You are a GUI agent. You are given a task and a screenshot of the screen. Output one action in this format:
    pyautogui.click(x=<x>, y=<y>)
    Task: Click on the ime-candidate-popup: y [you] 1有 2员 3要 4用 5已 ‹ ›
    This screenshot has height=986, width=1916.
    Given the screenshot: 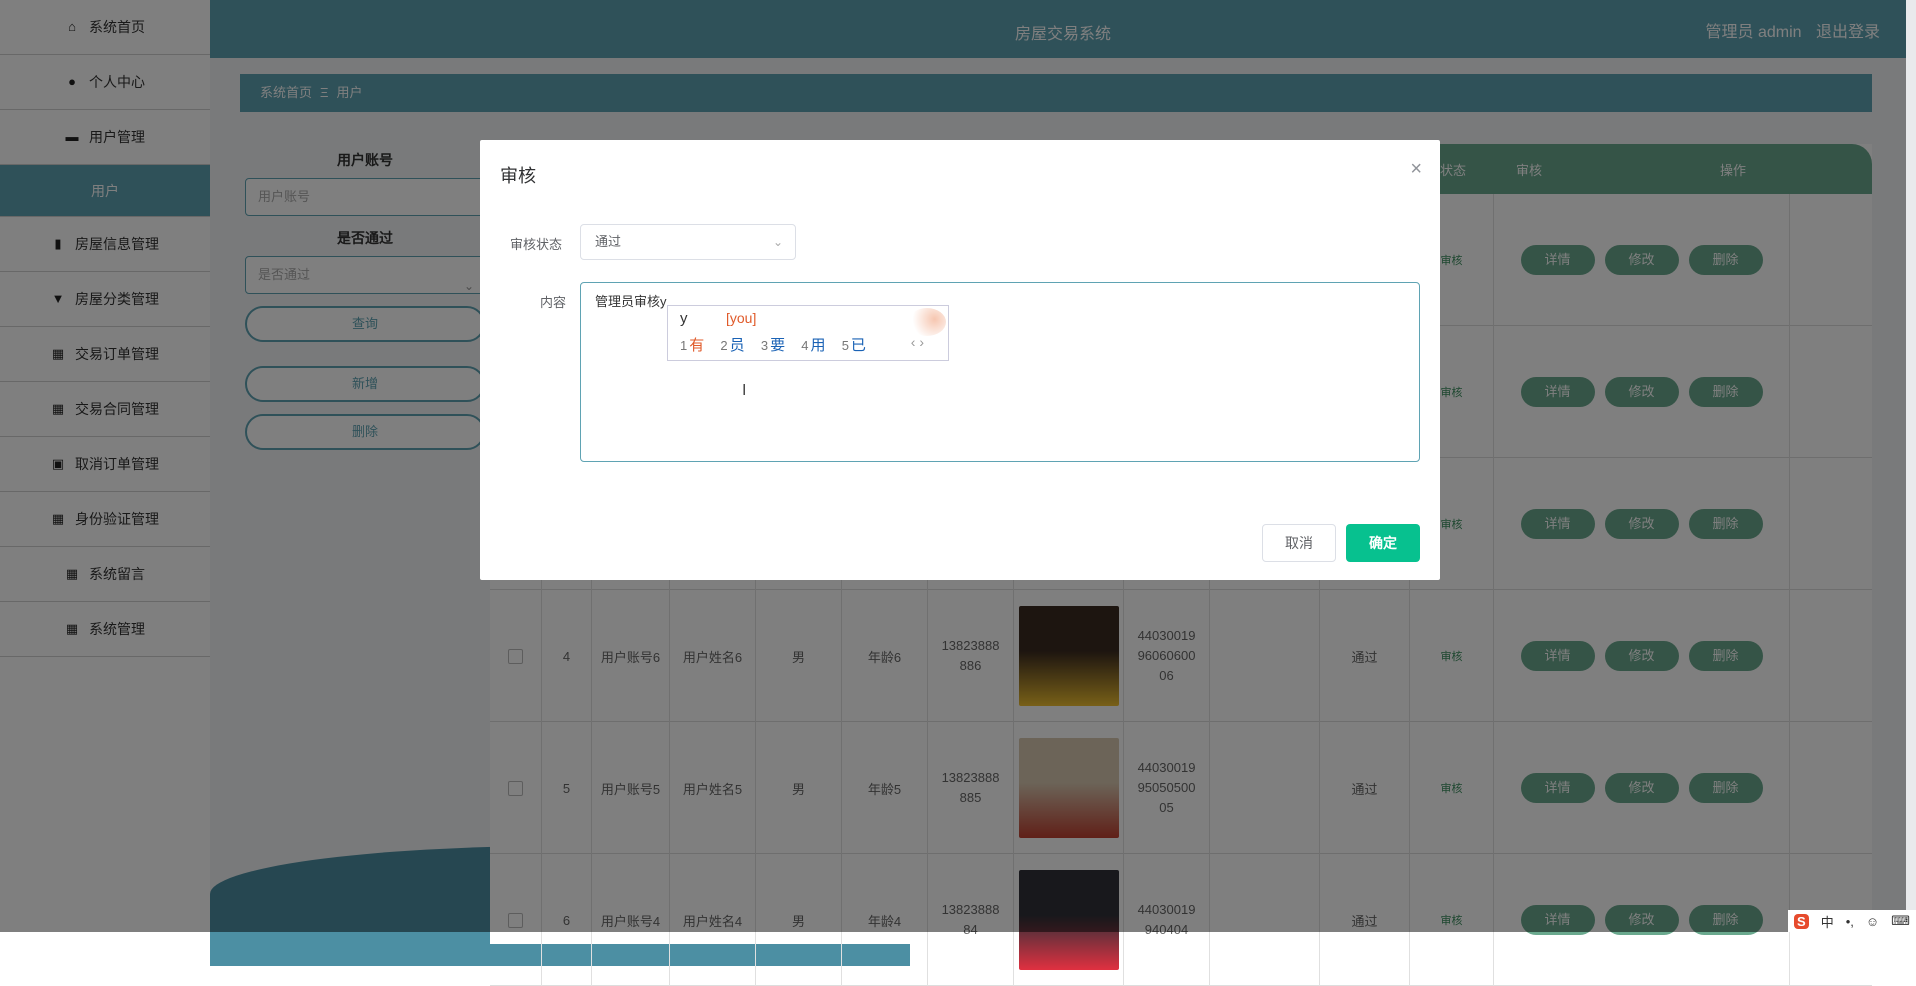 What is the action you would take?
    pyautogui.click(x=808, y=333)
    